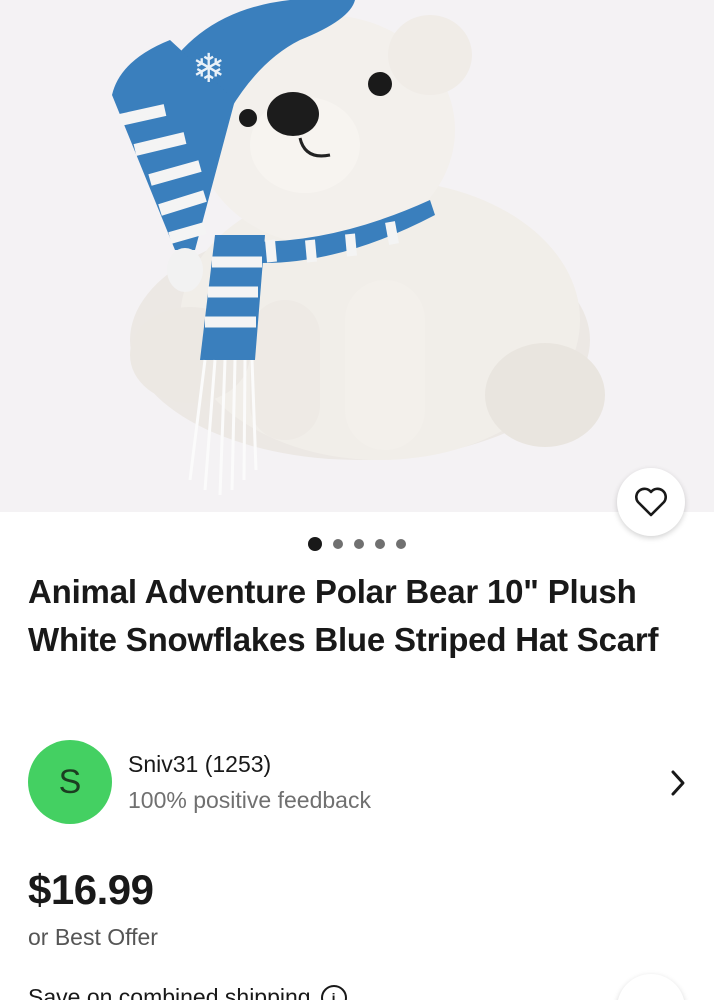 This screenshot has width=714, height=1000. I want to click on combined-shipping-note: Save on combined shipping i, so click(187, 992).